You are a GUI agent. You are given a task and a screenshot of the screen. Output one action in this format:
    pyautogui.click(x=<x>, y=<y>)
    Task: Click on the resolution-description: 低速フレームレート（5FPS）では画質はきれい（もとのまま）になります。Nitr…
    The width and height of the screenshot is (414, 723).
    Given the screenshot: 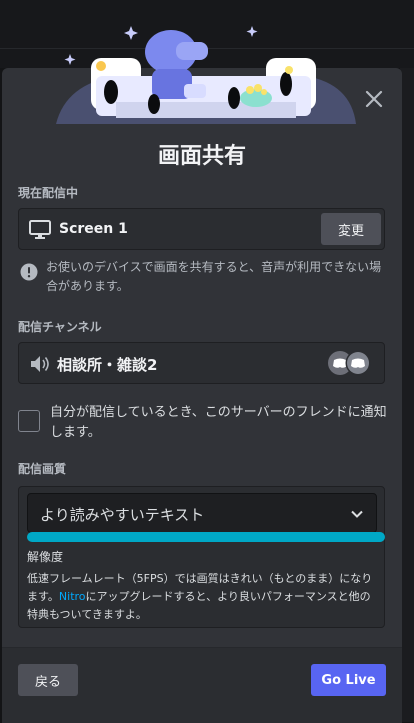 What is the action you would take?
    pyautogui.click(x=202, y=597)
    